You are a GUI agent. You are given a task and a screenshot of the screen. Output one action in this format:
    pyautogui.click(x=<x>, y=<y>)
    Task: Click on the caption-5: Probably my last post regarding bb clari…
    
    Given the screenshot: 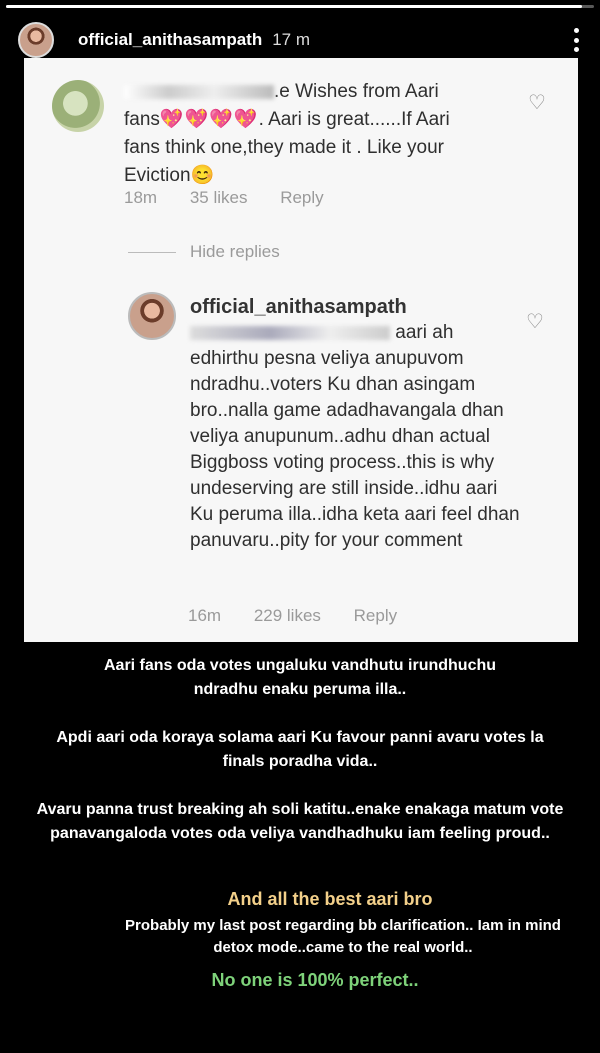 What is the action you would take?
    pyautogui.click(x=343, y=936)
    